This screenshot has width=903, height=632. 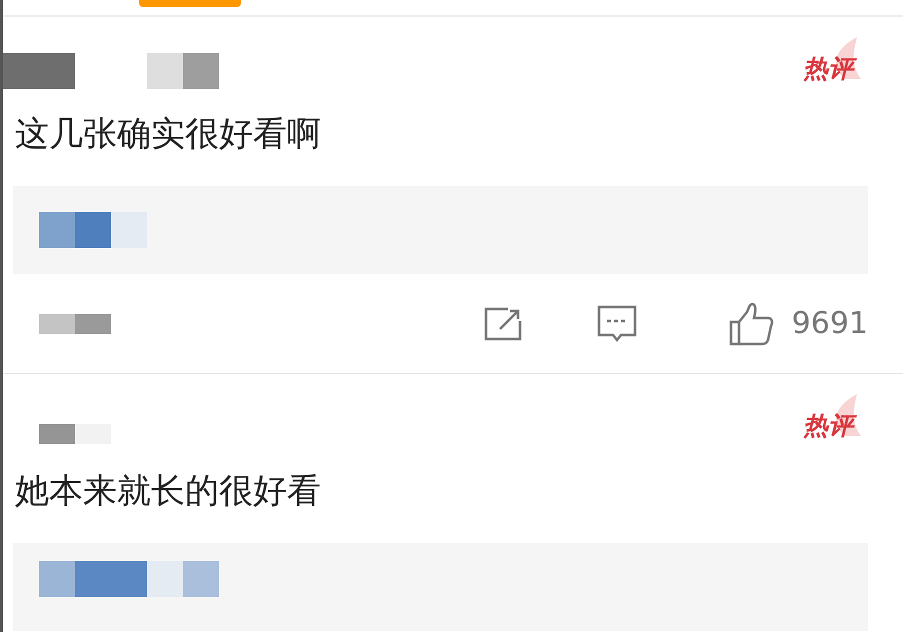 What do you see at coordinates (617, 324) in the screenshot?
I see `comment-icon` at bounding box center [617, 324].